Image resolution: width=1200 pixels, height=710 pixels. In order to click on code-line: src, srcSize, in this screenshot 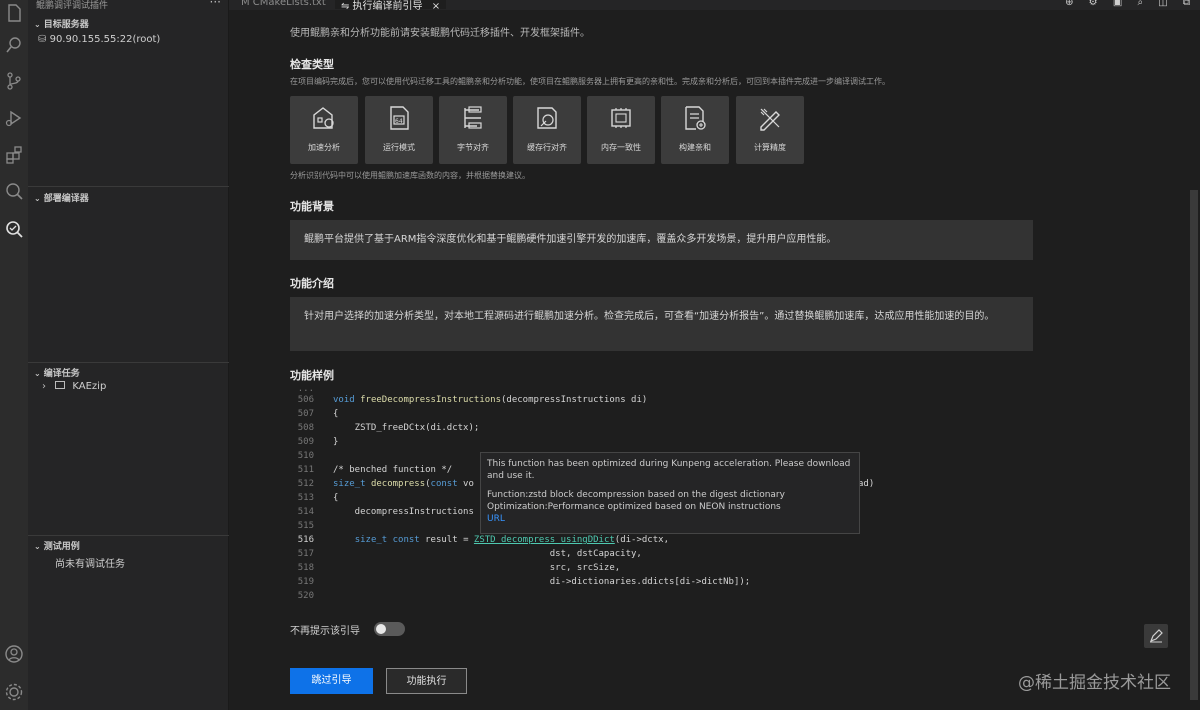, I will do `click(477, 568)`.